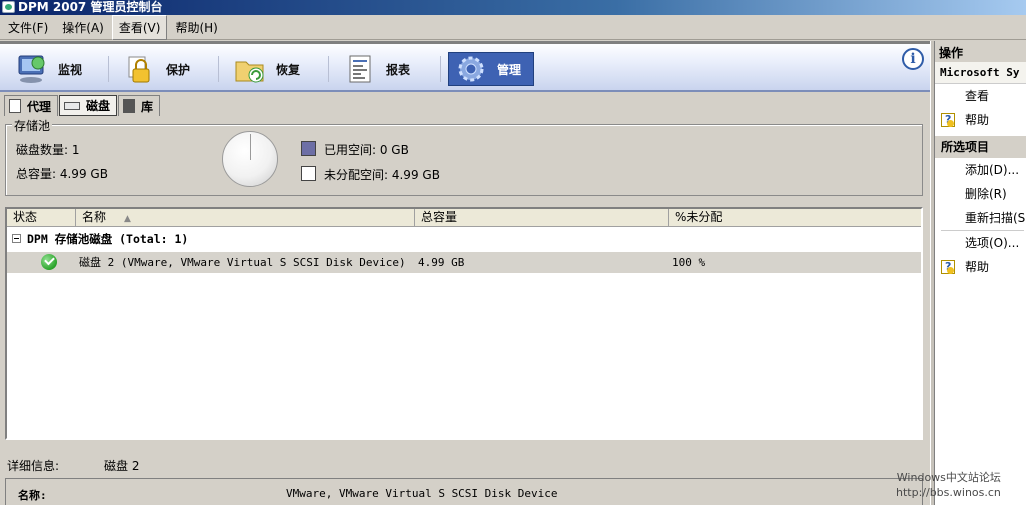 This screenshot has height=505, width=1026. Describe the element at coordinates (441, 262) in the screenshot. I see `disk-capacity-cell: 4.99 GB` at that location.